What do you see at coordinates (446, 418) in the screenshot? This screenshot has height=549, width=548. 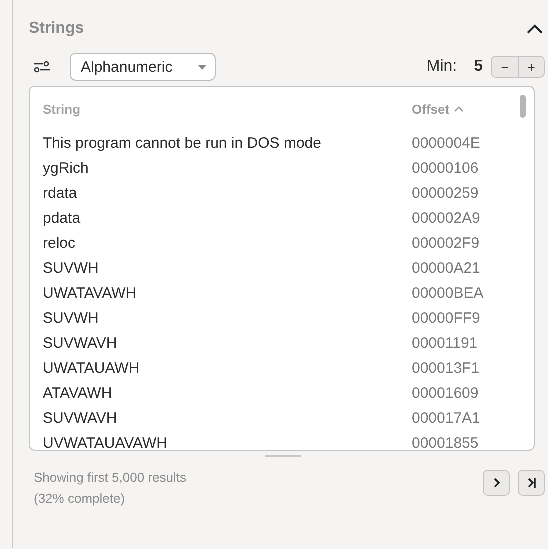 I see `offset-cell: 000017A1` at bounding box center [446, 418].